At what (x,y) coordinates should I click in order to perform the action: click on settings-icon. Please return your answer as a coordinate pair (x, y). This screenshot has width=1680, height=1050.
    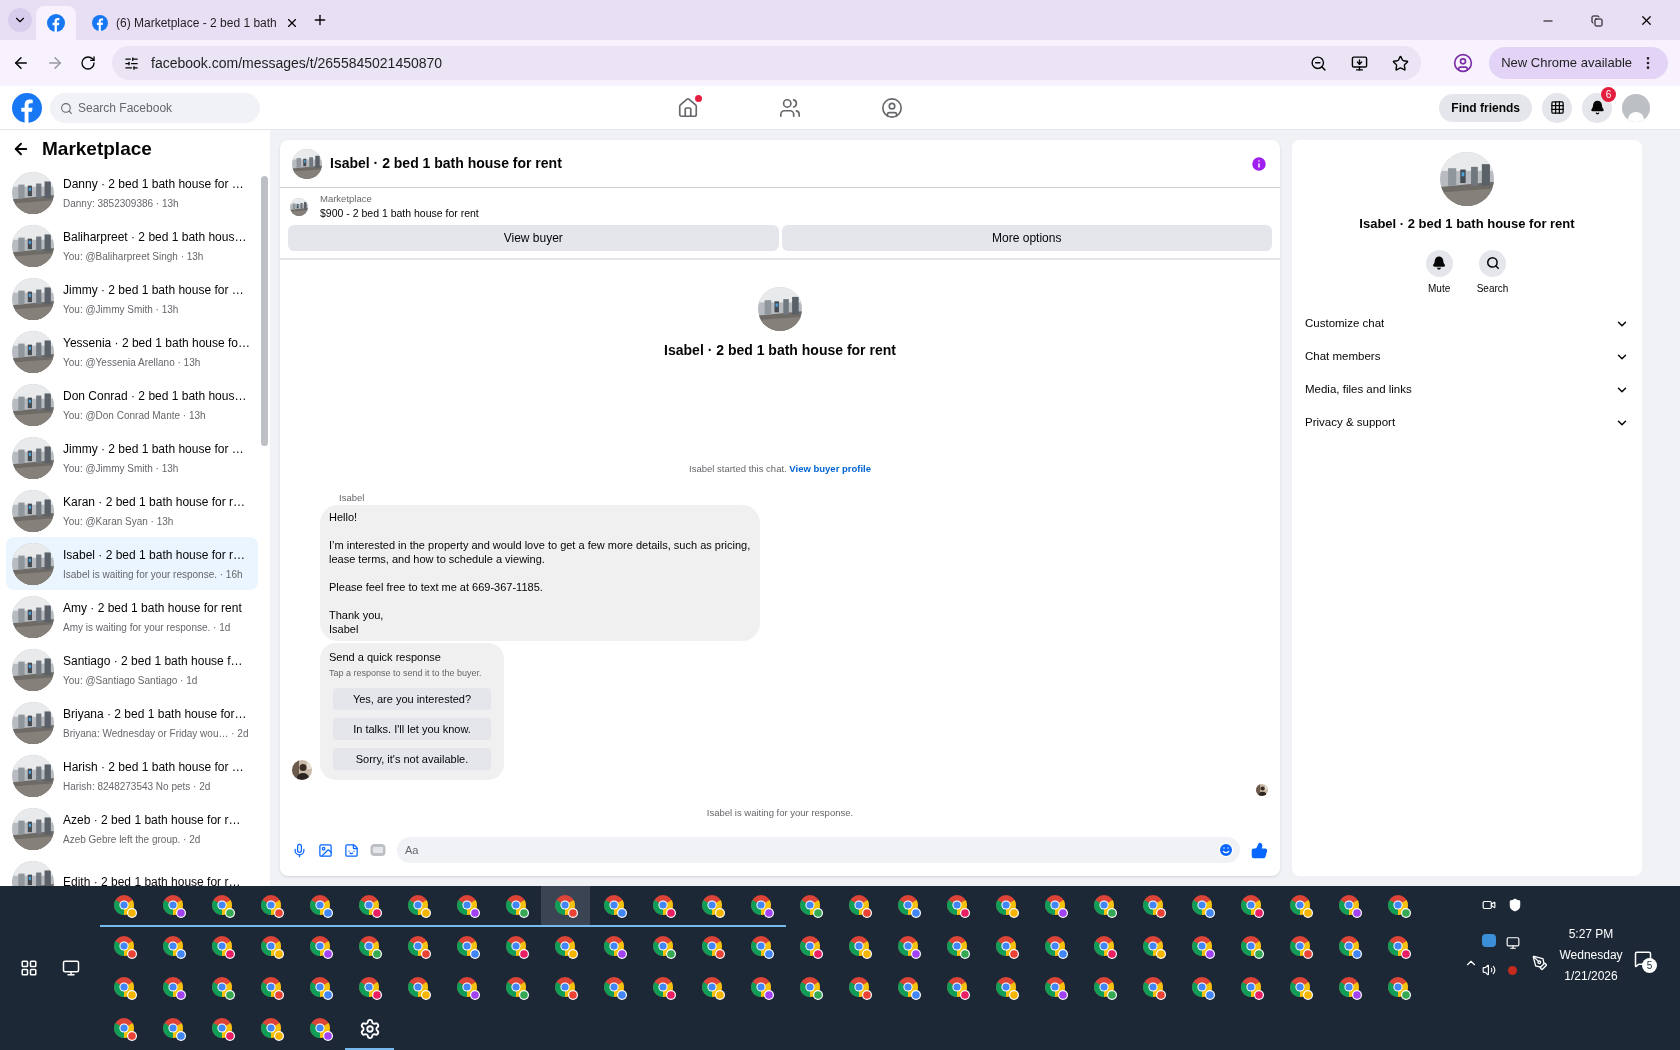
    Looking at the image, I should click on (369, 1028).